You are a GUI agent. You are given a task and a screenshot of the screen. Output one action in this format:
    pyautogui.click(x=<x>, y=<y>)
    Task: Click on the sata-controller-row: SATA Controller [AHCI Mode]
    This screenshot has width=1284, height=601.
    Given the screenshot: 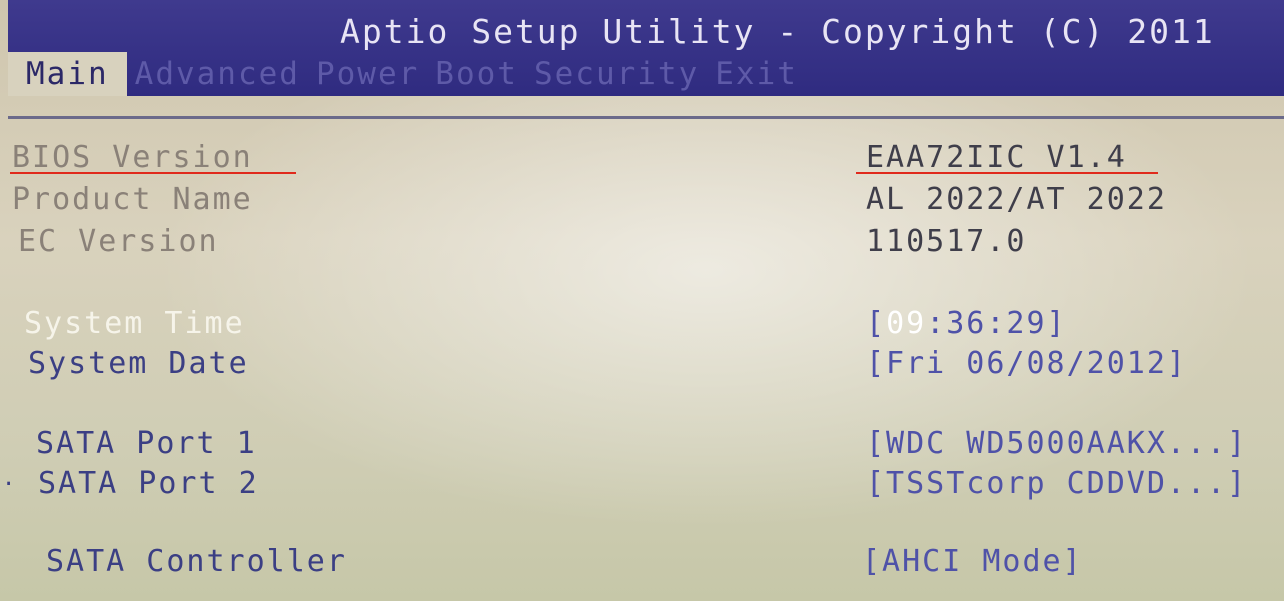 What is the action you would take?
    pyautogui.click(x=642, y=564)
    